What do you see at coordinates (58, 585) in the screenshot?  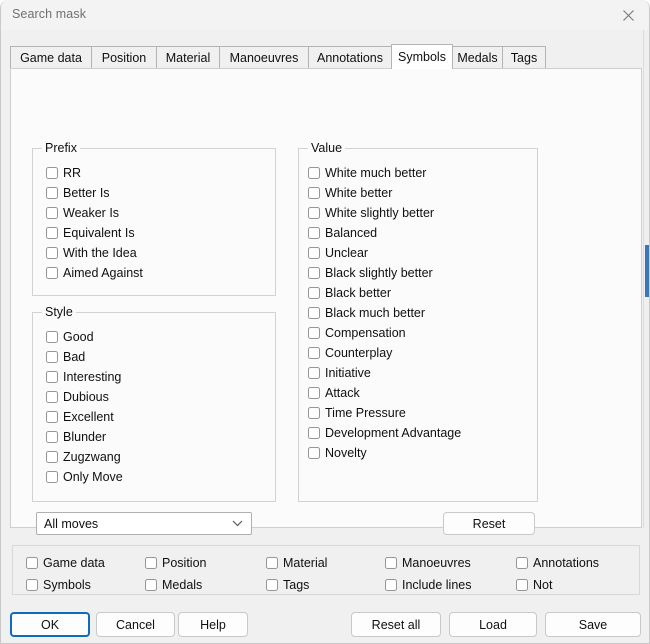 I see `scope-checkbox-symbols: Symbols` at bounding box center [58, 585].